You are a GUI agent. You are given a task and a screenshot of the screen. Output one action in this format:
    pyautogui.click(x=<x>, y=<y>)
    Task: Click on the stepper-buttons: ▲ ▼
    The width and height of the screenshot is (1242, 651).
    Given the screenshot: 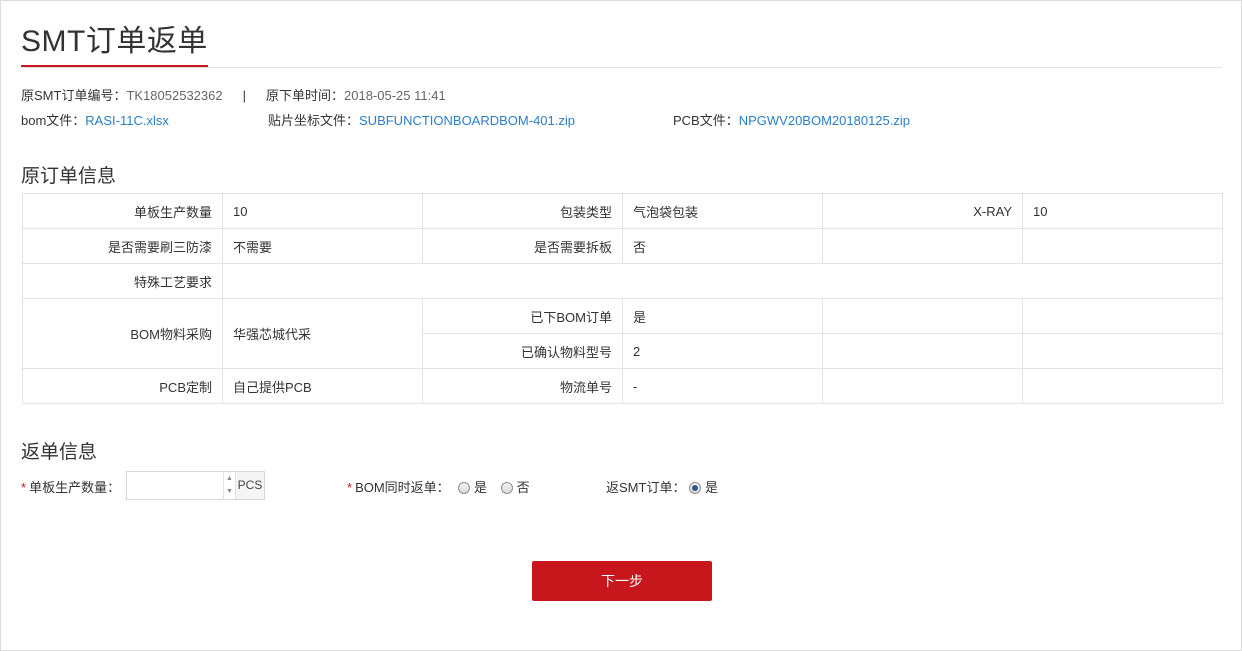 What is the action you would take?
    pyautogui.click(x=229, y=485)
    